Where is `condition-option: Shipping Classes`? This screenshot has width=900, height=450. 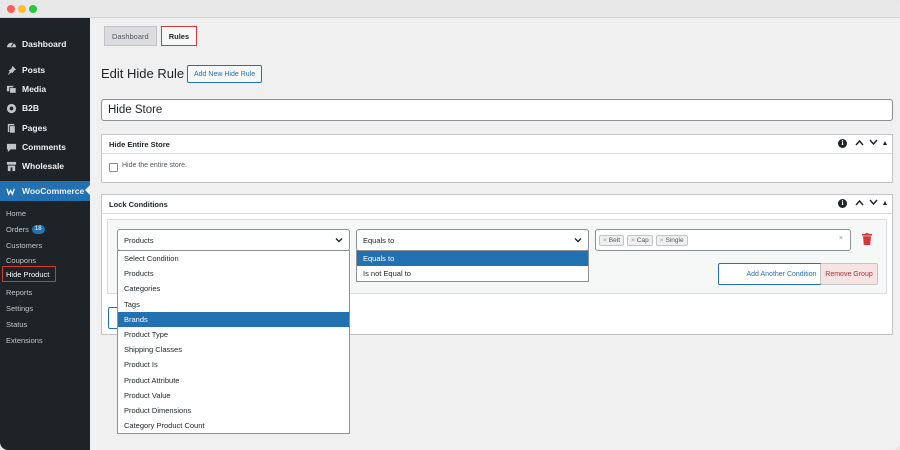
condition-option: Shipping Classes is located at coordinates (233, 349).